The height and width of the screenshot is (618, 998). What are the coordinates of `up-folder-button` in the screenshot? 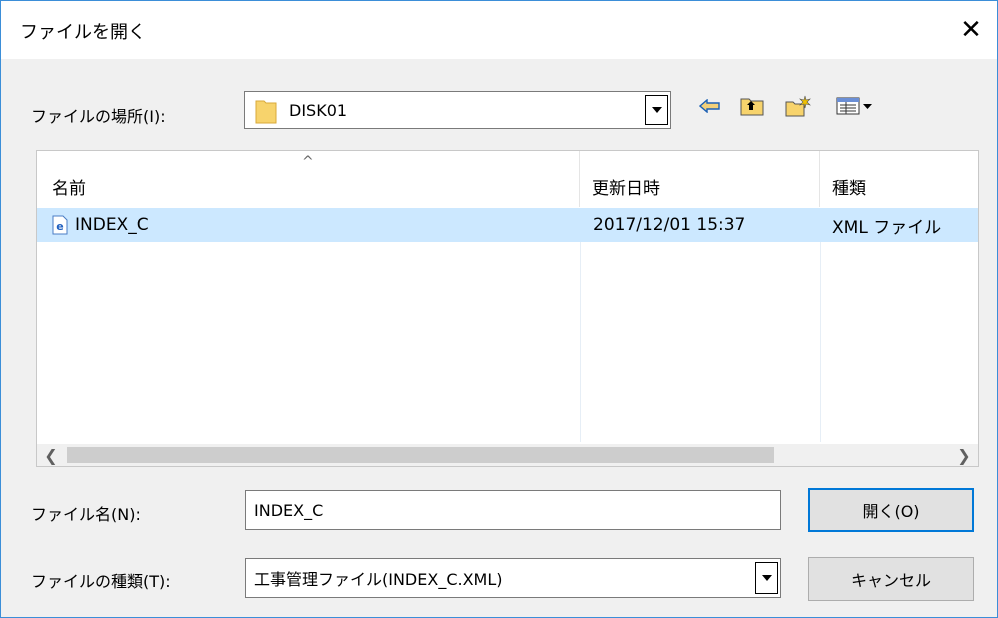 It's located at (752, 106).